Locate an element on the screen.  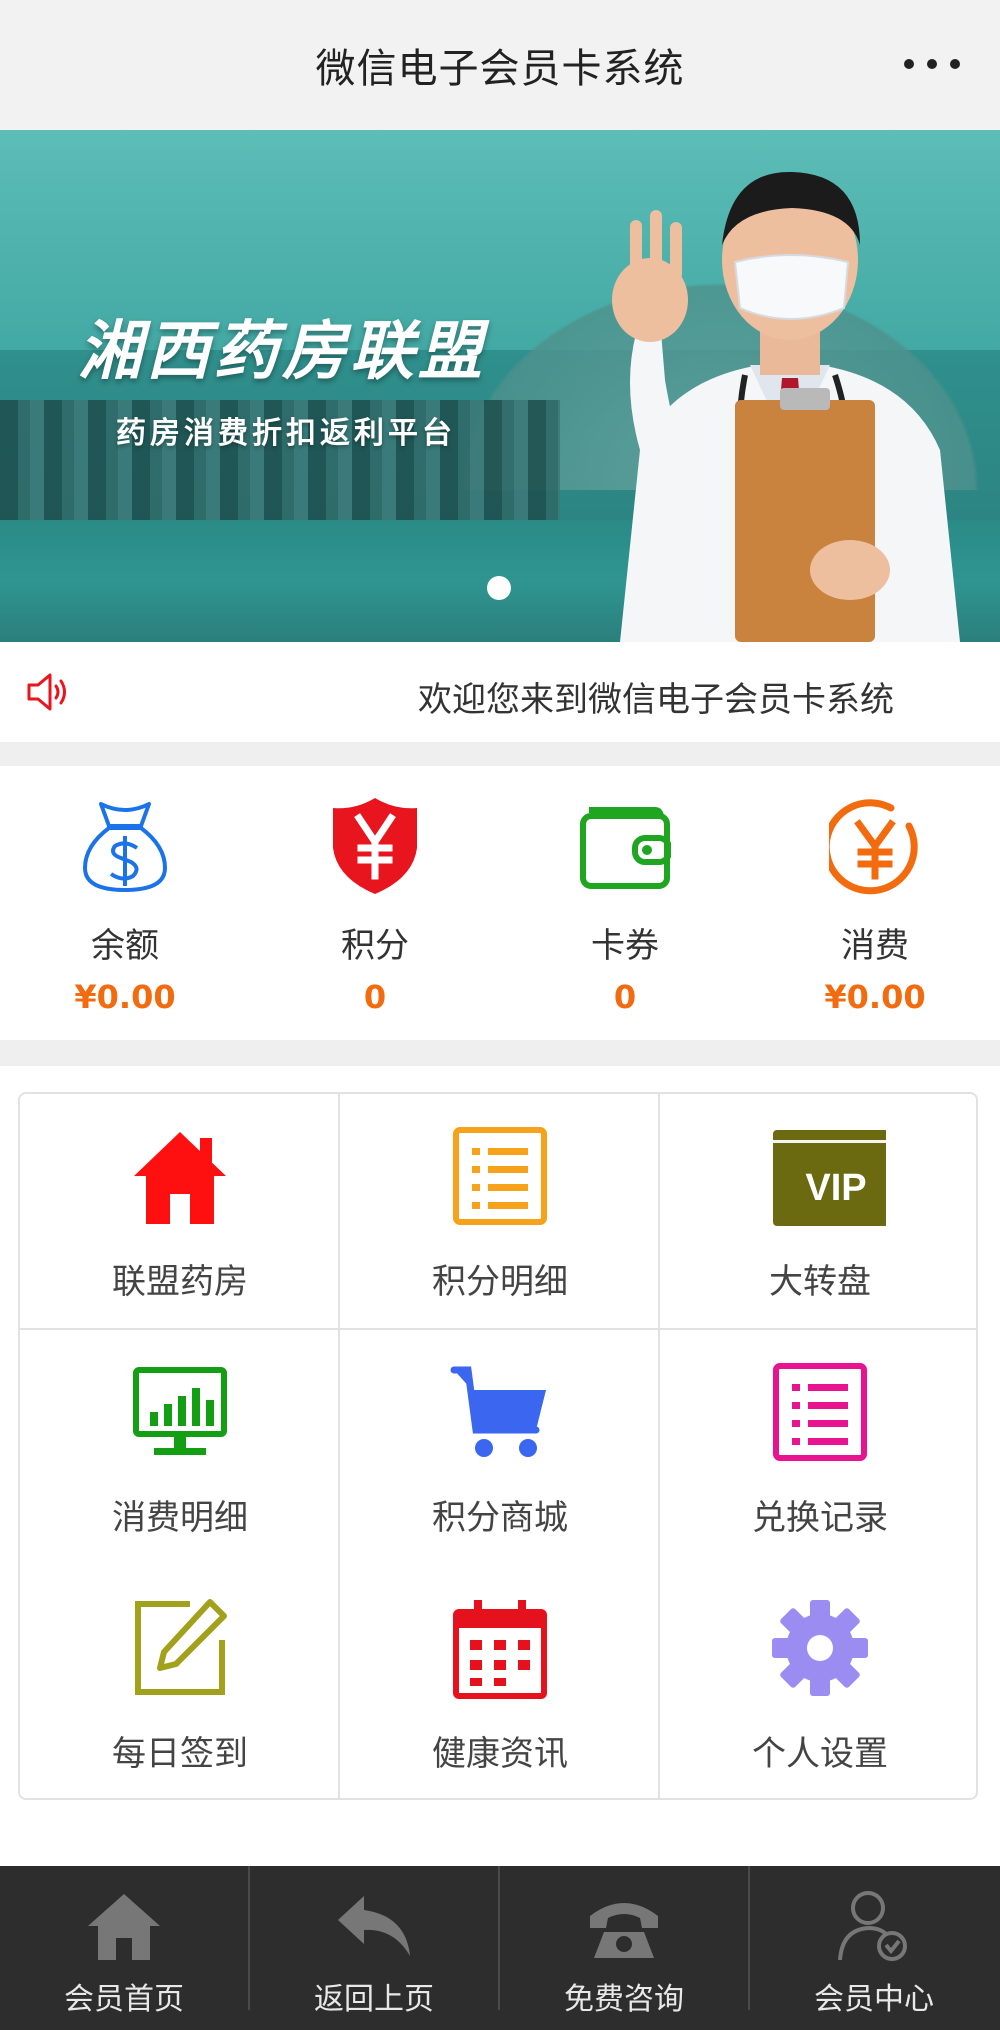
grid-item-points-detail: 积分明细 is located at coordinates (500, 1212).